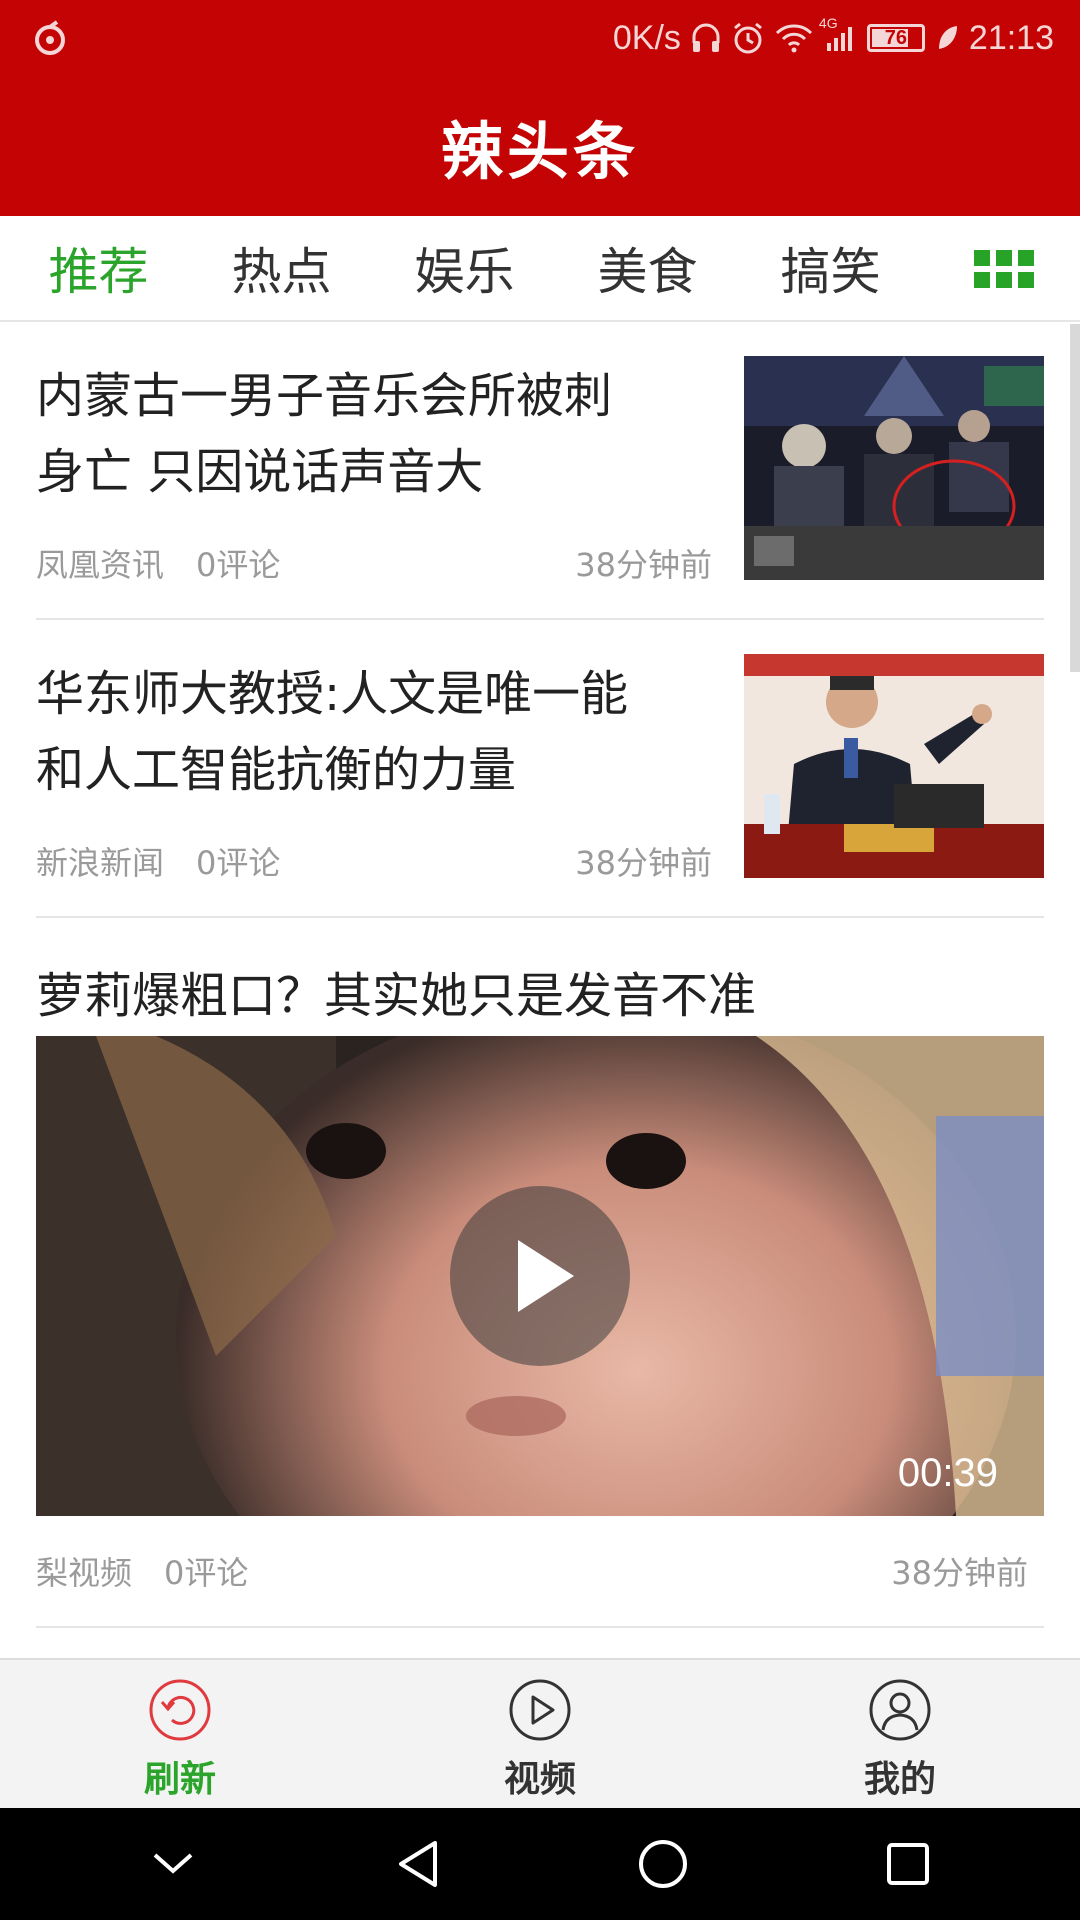 This screenshot has width=1080, height=1920. Describe the element at coordinates (374, 861) in the screenshot. I see `news-meta: 新浪新闻 0评论 38分钟前` at that location.